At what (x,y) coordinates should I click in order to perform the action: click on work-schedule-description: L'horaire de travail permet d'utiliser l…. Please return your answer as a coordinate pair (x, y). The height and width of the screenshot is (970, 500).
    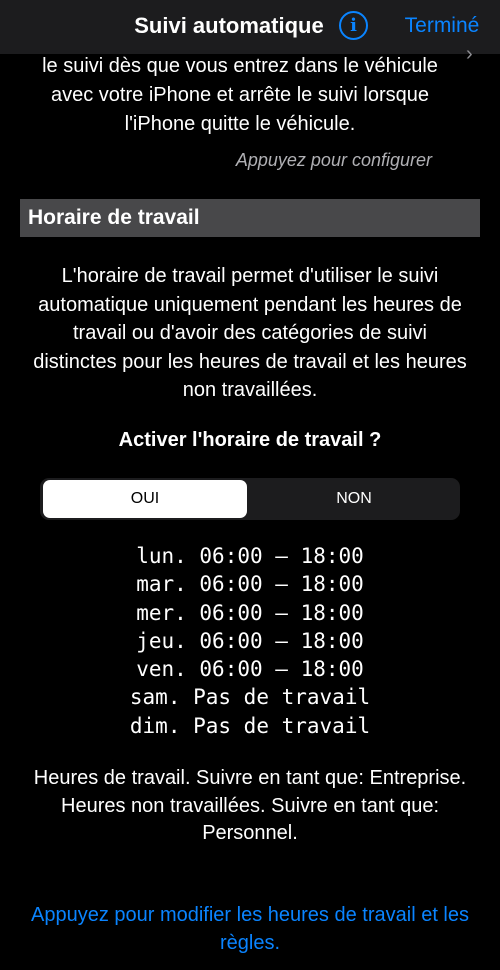
    Looking at the image, I should click on (250, 333).